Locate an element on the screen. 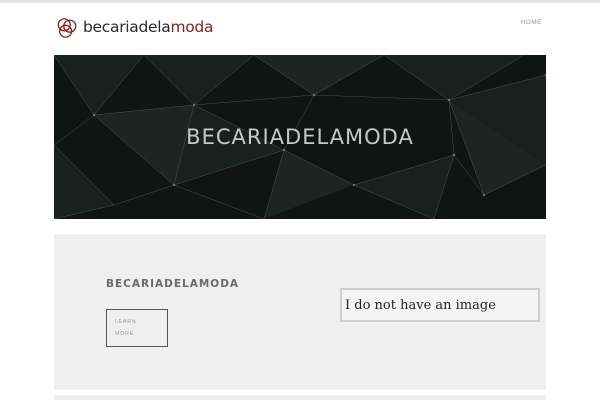 This screenshot has height=400, width=600. feature-title: BECARIADELAMODA is located at coordinates (173, 284).